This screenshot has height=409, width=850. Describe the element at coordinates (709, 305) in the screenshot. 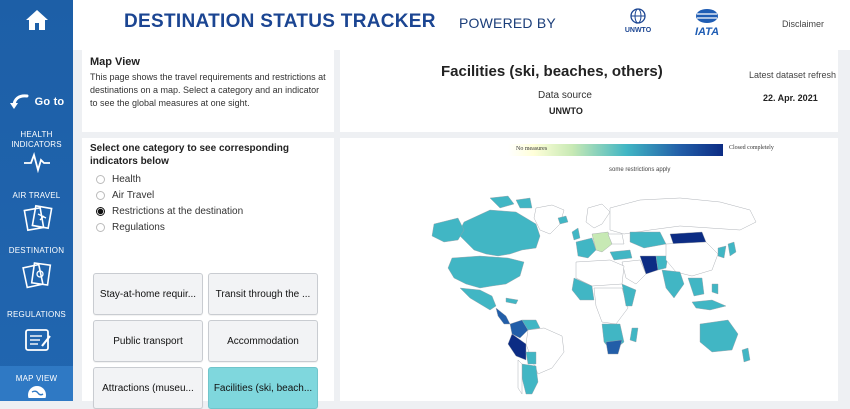

I see `country-indonesia` at that location.